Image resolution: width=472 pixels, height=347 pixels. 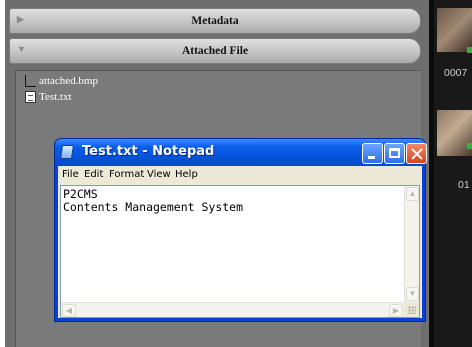 I want to click on scroll-right-icon: ▶, so click(x=396, y=310).